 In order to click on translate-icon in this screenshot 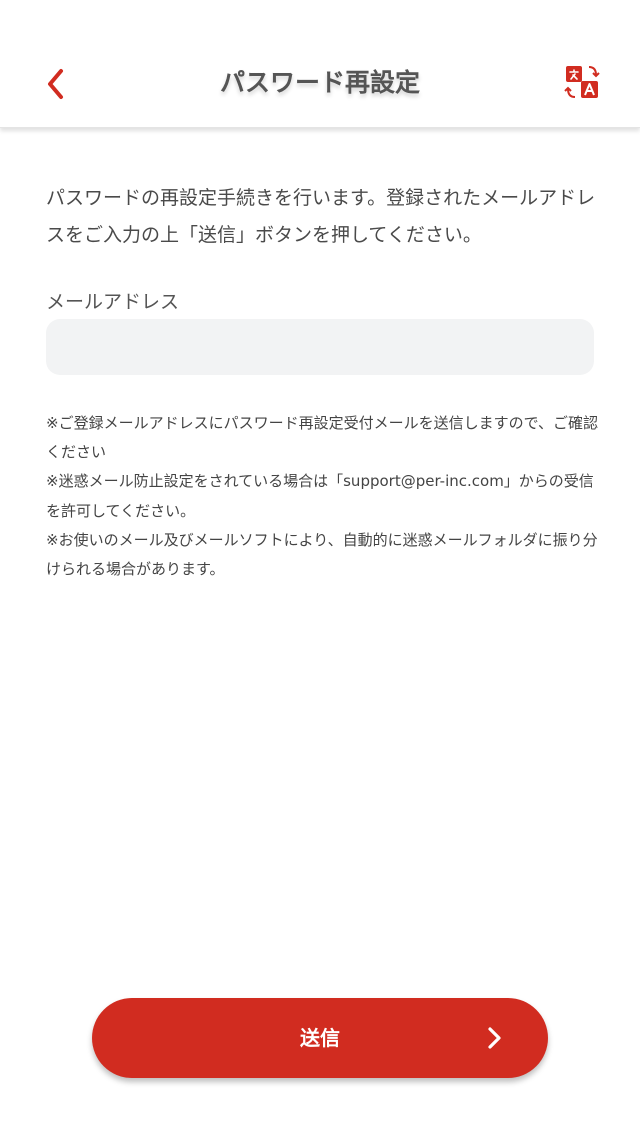, I will do `click(582, 82)`.